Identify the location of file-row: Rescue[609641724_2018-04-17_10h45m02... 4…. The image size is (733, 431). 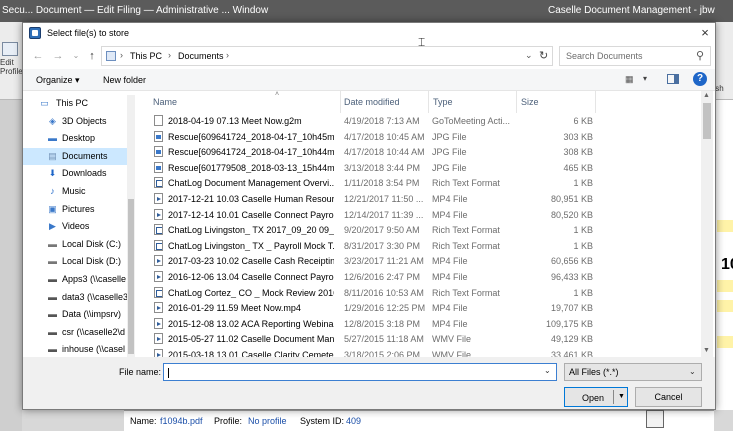
(423, 138).